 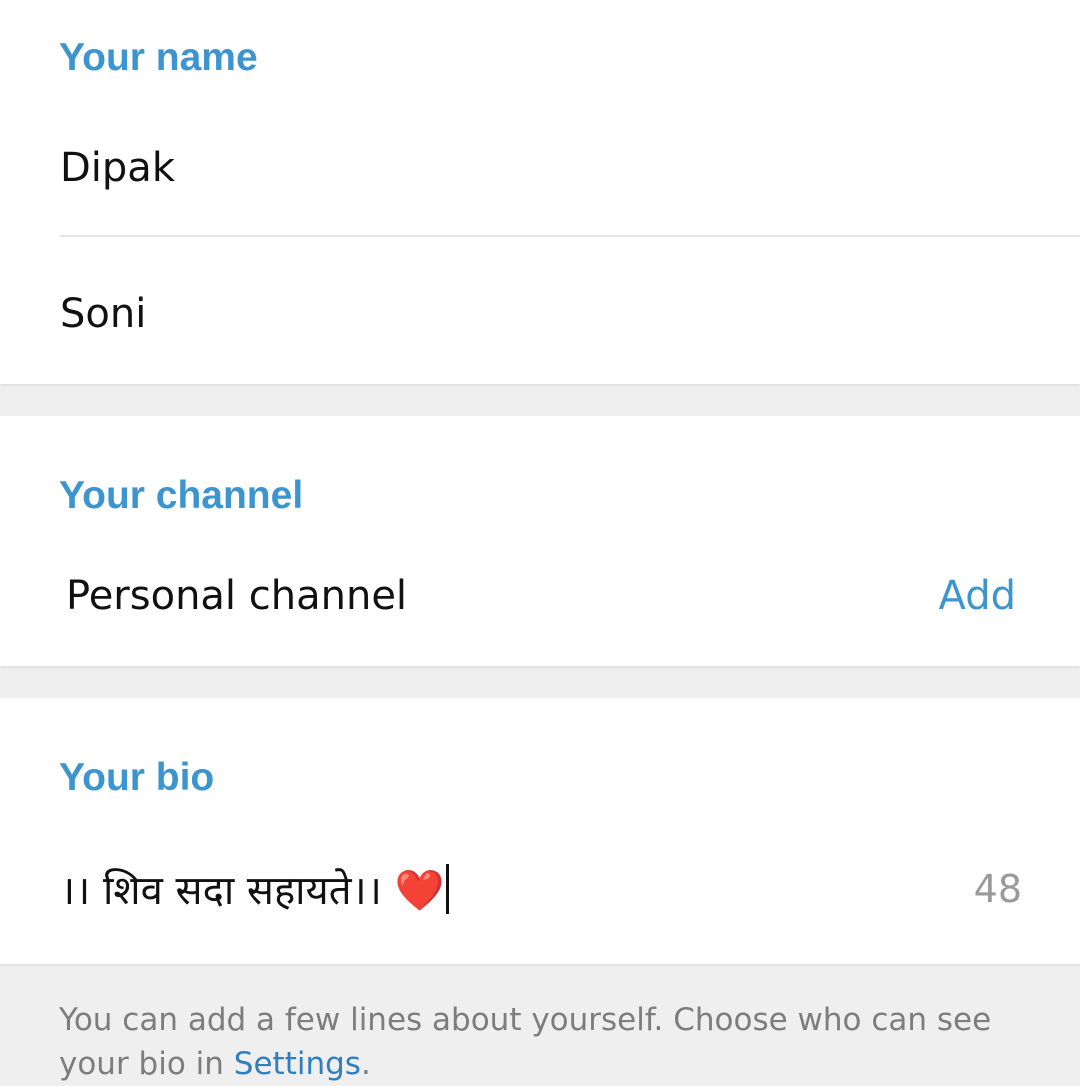 I want to click on settings-link: Settings, so click(x=297, y=1064).